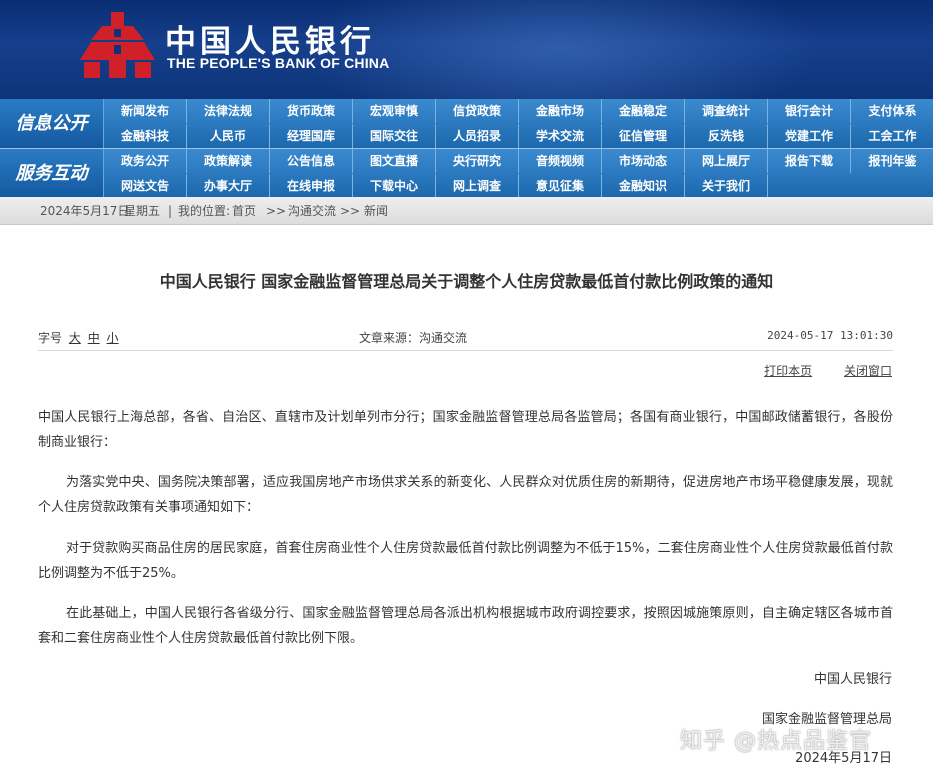 The height and width of the screenshot is (777, 933). I want to click on nav-item: 新闻发布, so click(145, 111).